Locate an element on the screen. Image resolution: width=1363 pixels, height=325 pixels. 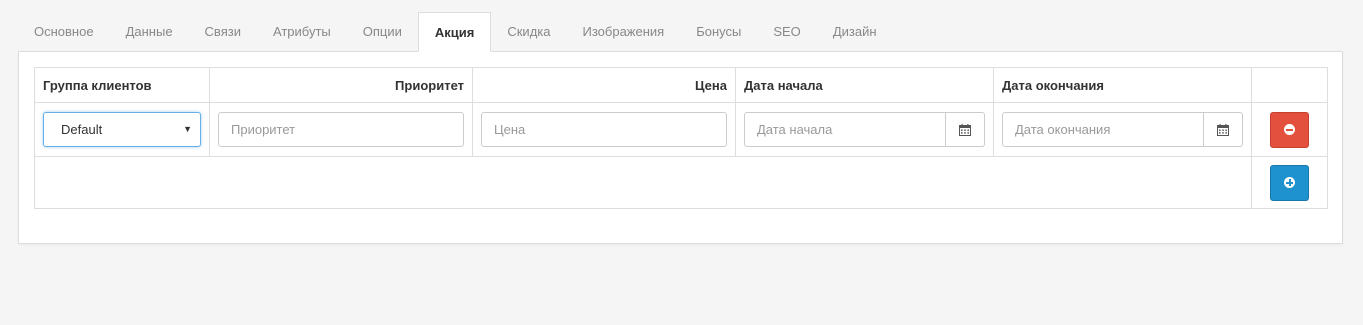
tab-attributes: Атрибуты is located at coordinates (302, 31).